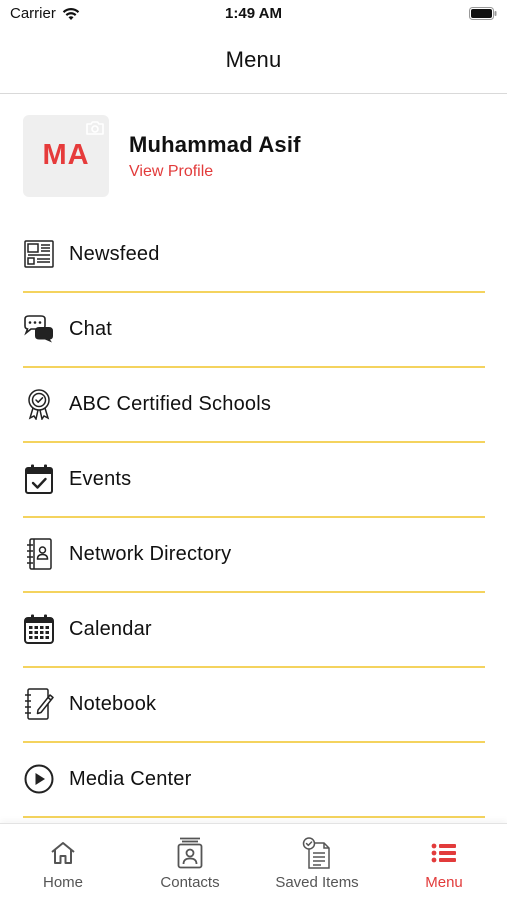 The image size is (507, 900). I want to click on tab-menu: Menu, so click(444, 862).